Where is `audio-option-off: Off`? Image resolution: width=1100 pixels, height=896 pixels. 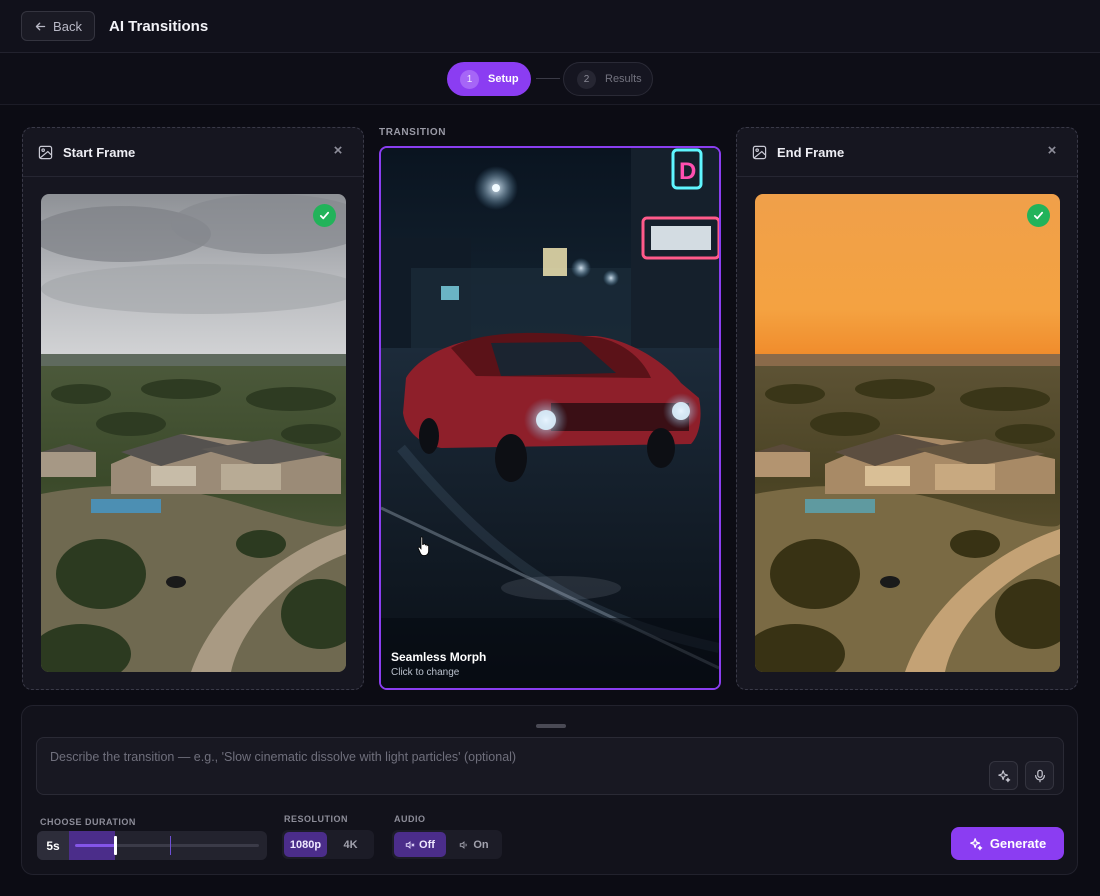
audio-option-off: Off is located at coordinates (420, 844).